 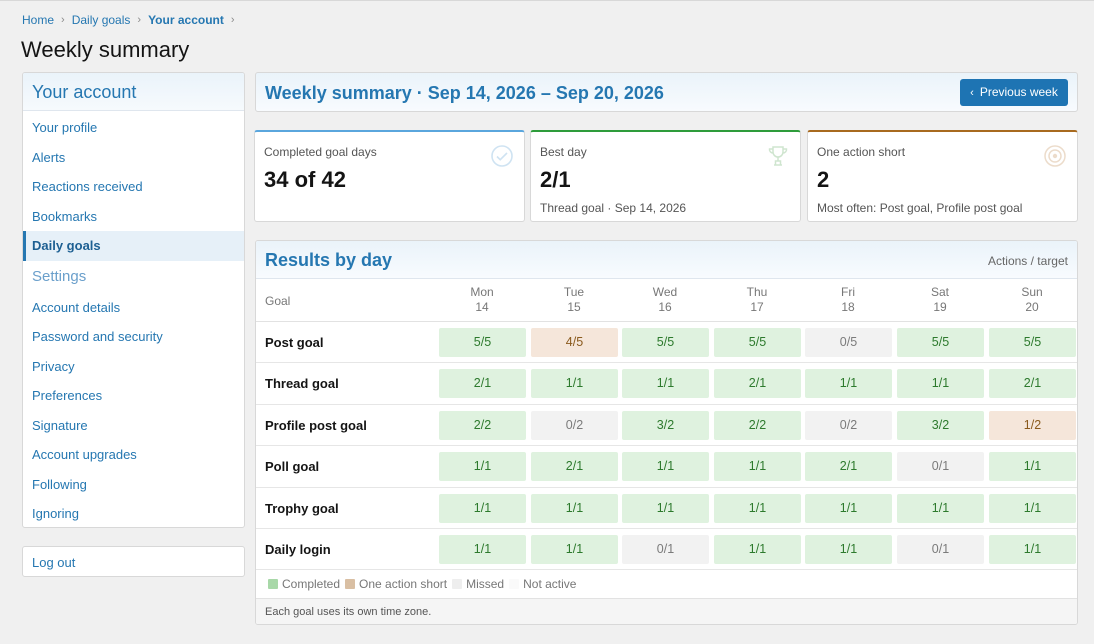 What do you see at coordinates (502, 156) in the screenshot?
I see `check-circle-icon` at bounding box center [502, 156].